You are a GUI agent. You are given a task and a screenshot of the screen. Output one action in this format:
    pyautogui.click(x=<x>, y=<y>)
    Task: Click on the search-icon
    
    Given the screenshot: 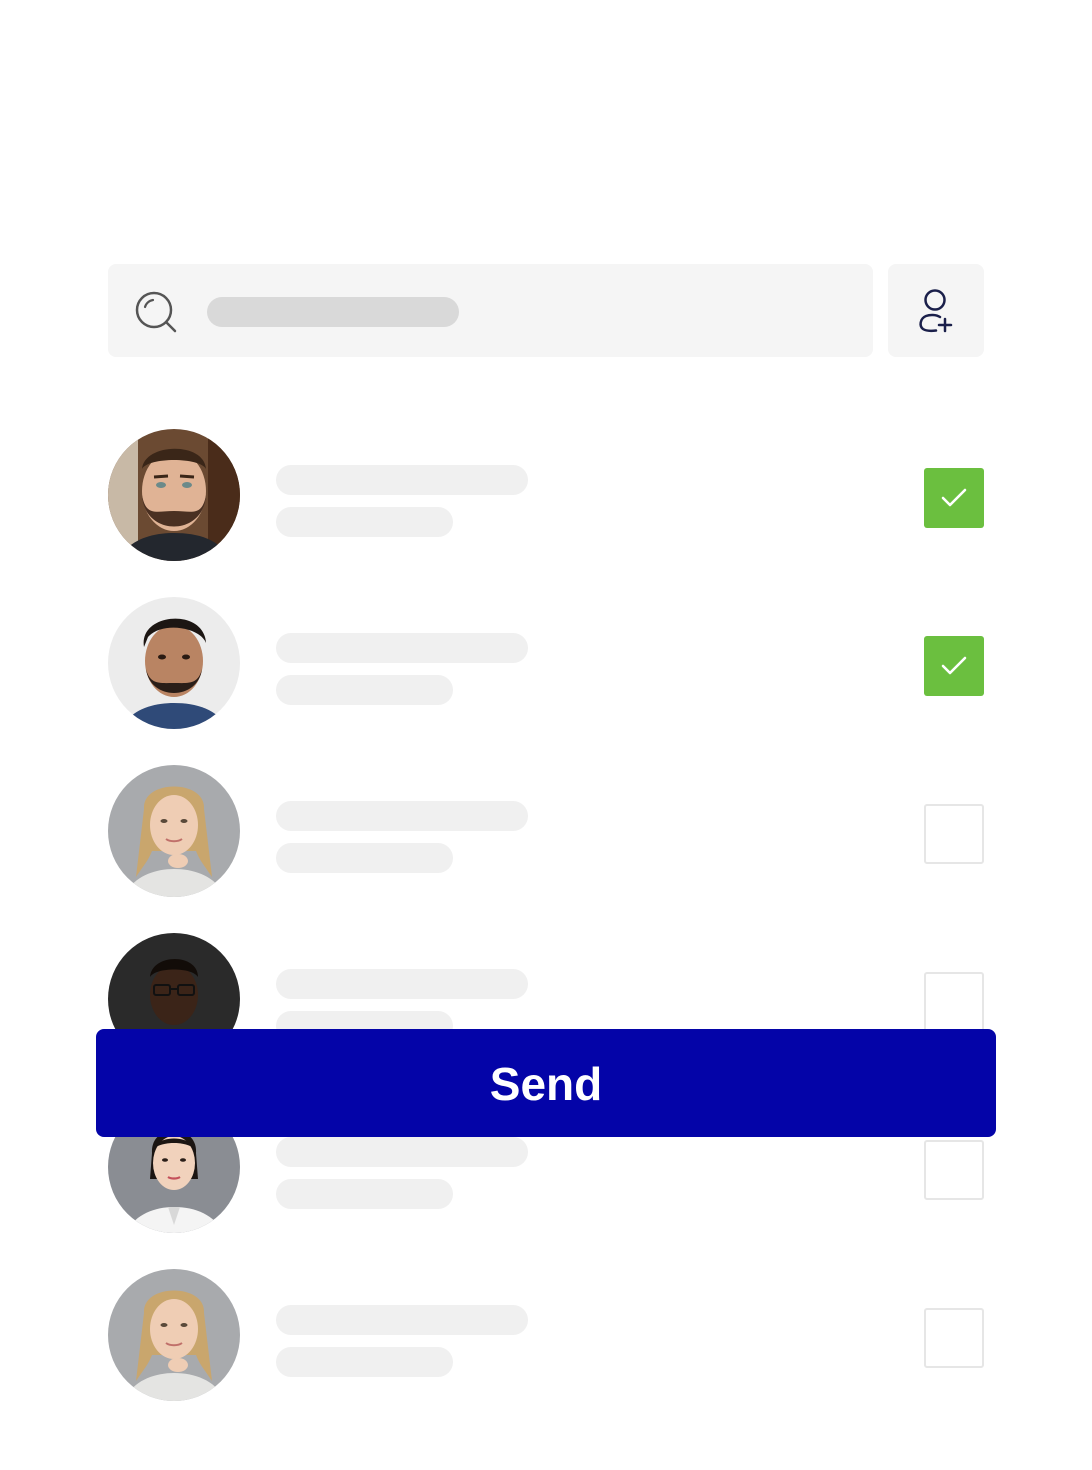 What is the action you would take?
    pyautogui.click(x=156, y=312)
    